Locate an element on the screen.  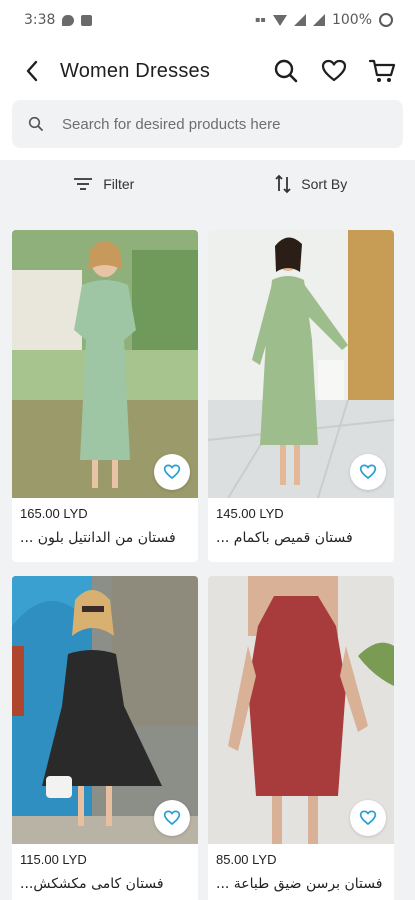
sort-button: Sort By is located at coordinates (311, 184).